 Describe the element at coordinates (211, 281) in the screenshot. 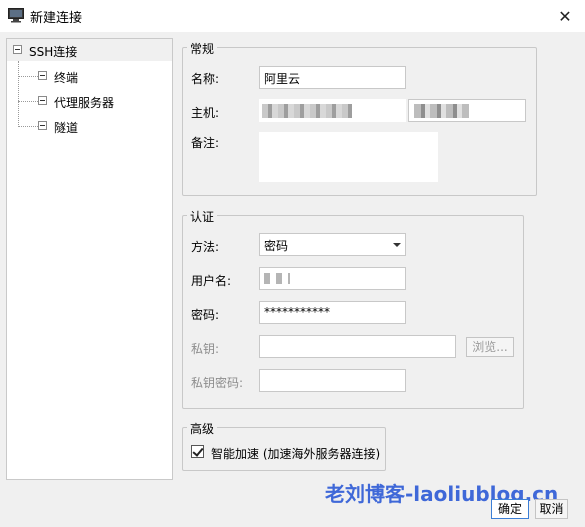

I see `username-label: 用户名:` at that location.